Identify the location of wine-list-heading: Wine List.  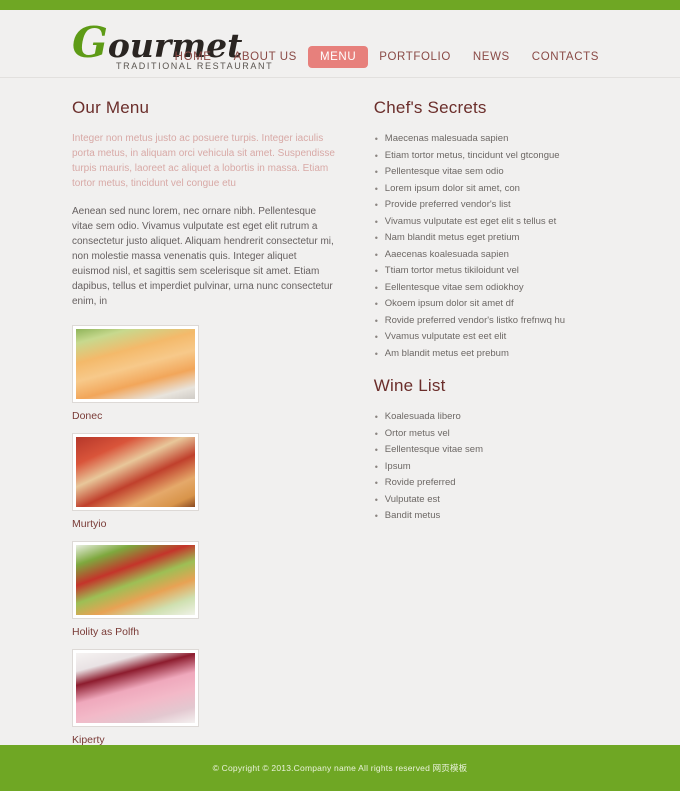
(409, 385).